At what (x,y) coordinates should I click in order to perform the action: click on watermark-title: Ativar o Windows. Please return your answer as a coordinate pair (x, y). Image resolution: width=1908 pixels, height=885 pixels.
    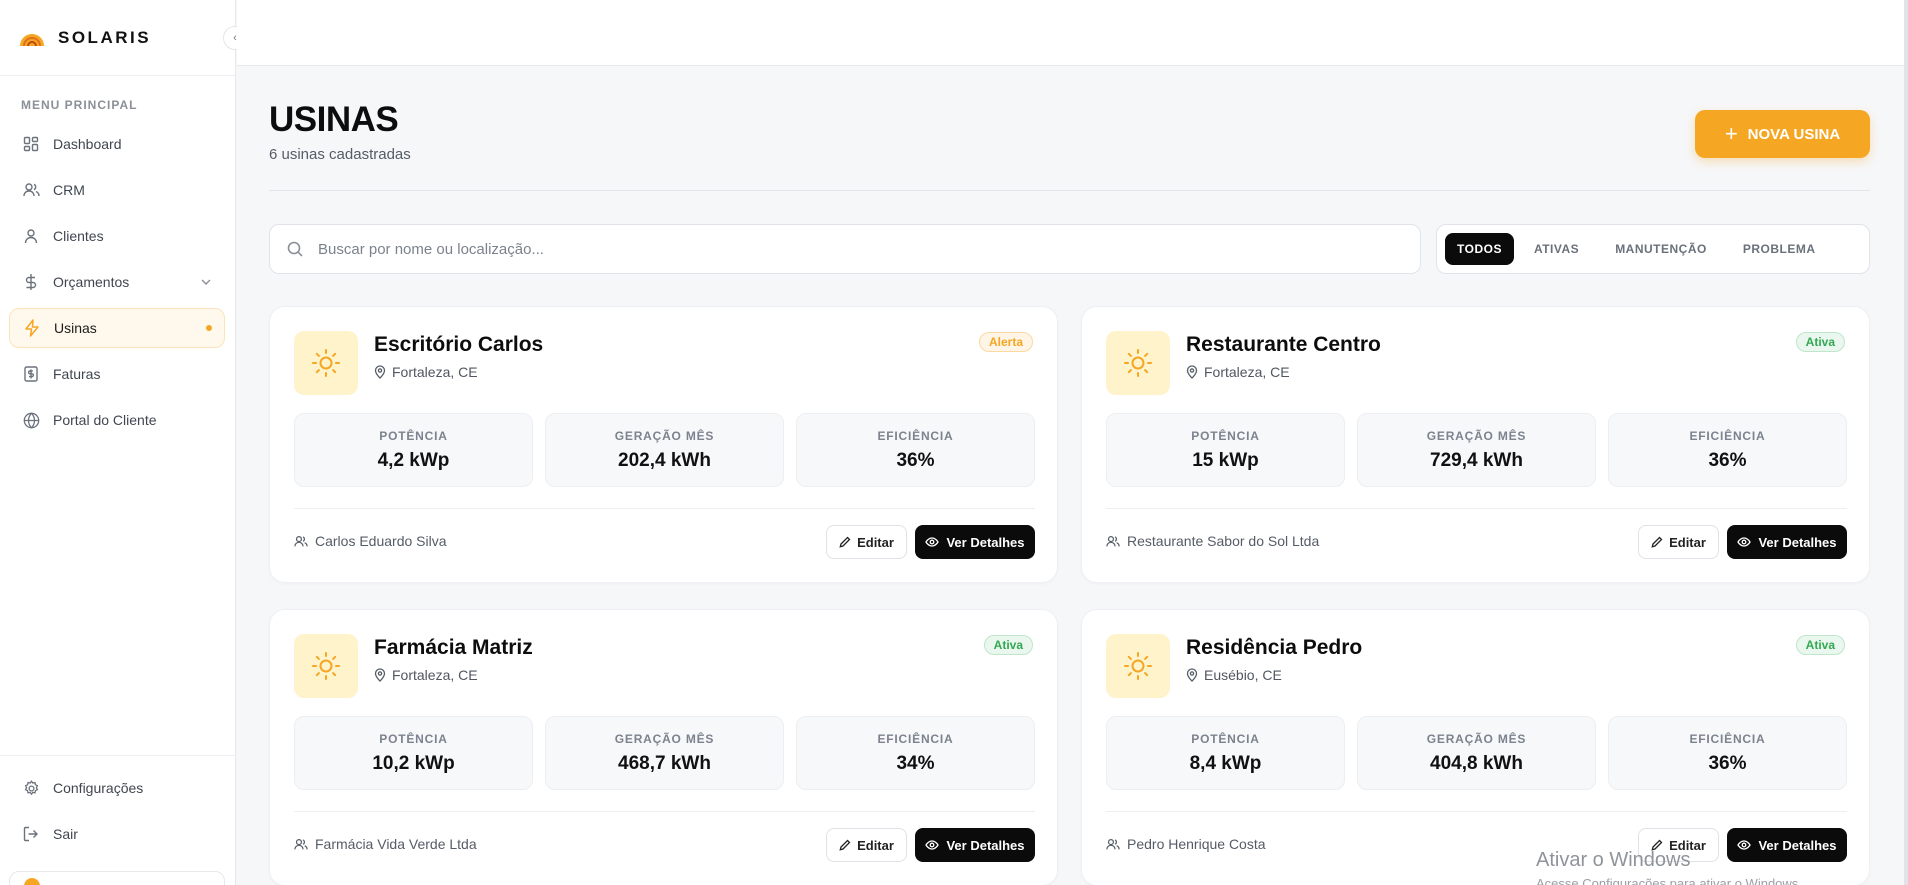
    Looking at the image, I should click on (1613, 860).